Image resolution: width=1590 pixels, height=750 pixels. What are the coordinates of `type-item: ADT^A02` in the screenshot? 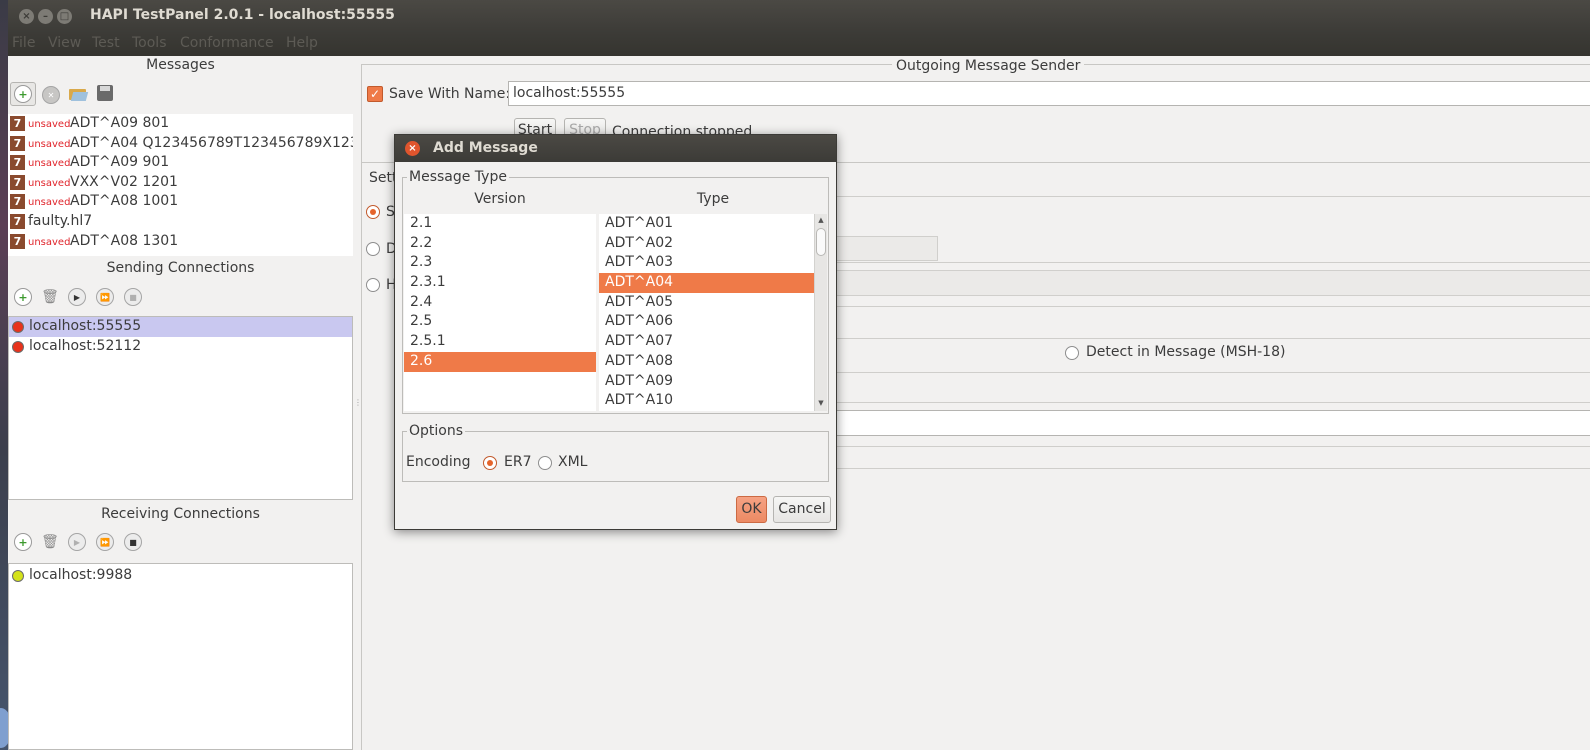 It's located at (706, 244).